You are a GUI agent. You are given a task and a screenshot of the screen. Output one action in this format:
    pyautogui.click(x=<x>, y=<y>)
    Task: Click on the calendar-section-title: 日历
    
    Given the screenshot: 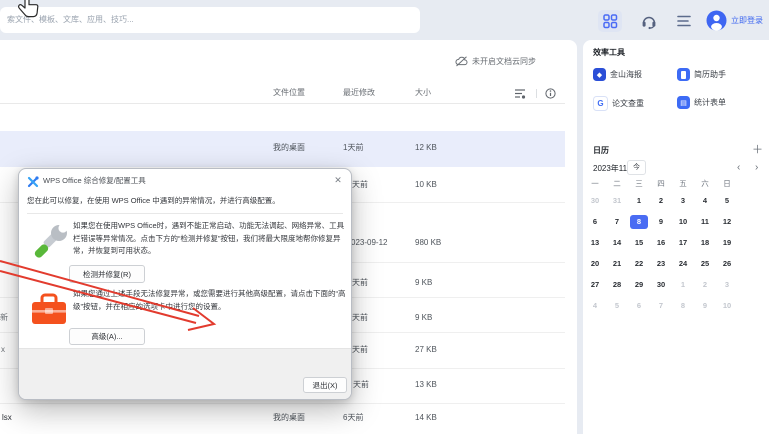 What is the action you would take?
    pyautogui.click(x=601, y=150)
    